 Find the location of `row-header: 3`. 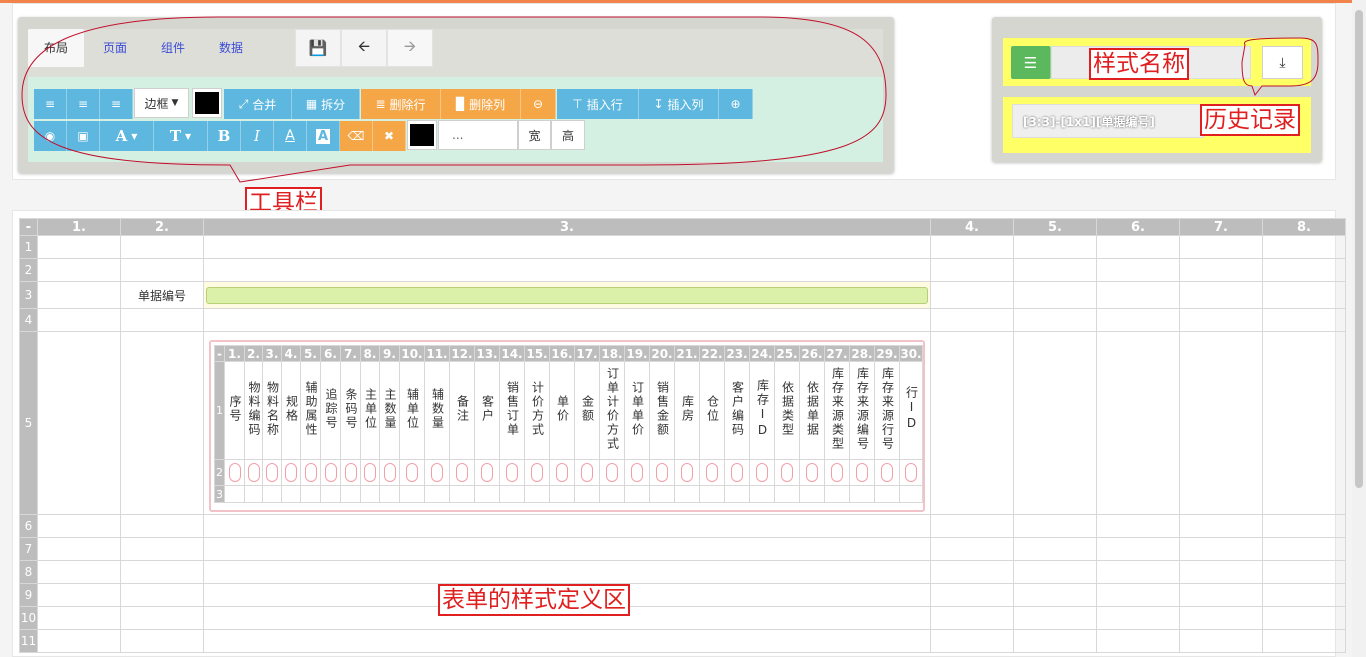

row-header: 3 is located at coordinates (28, 295).